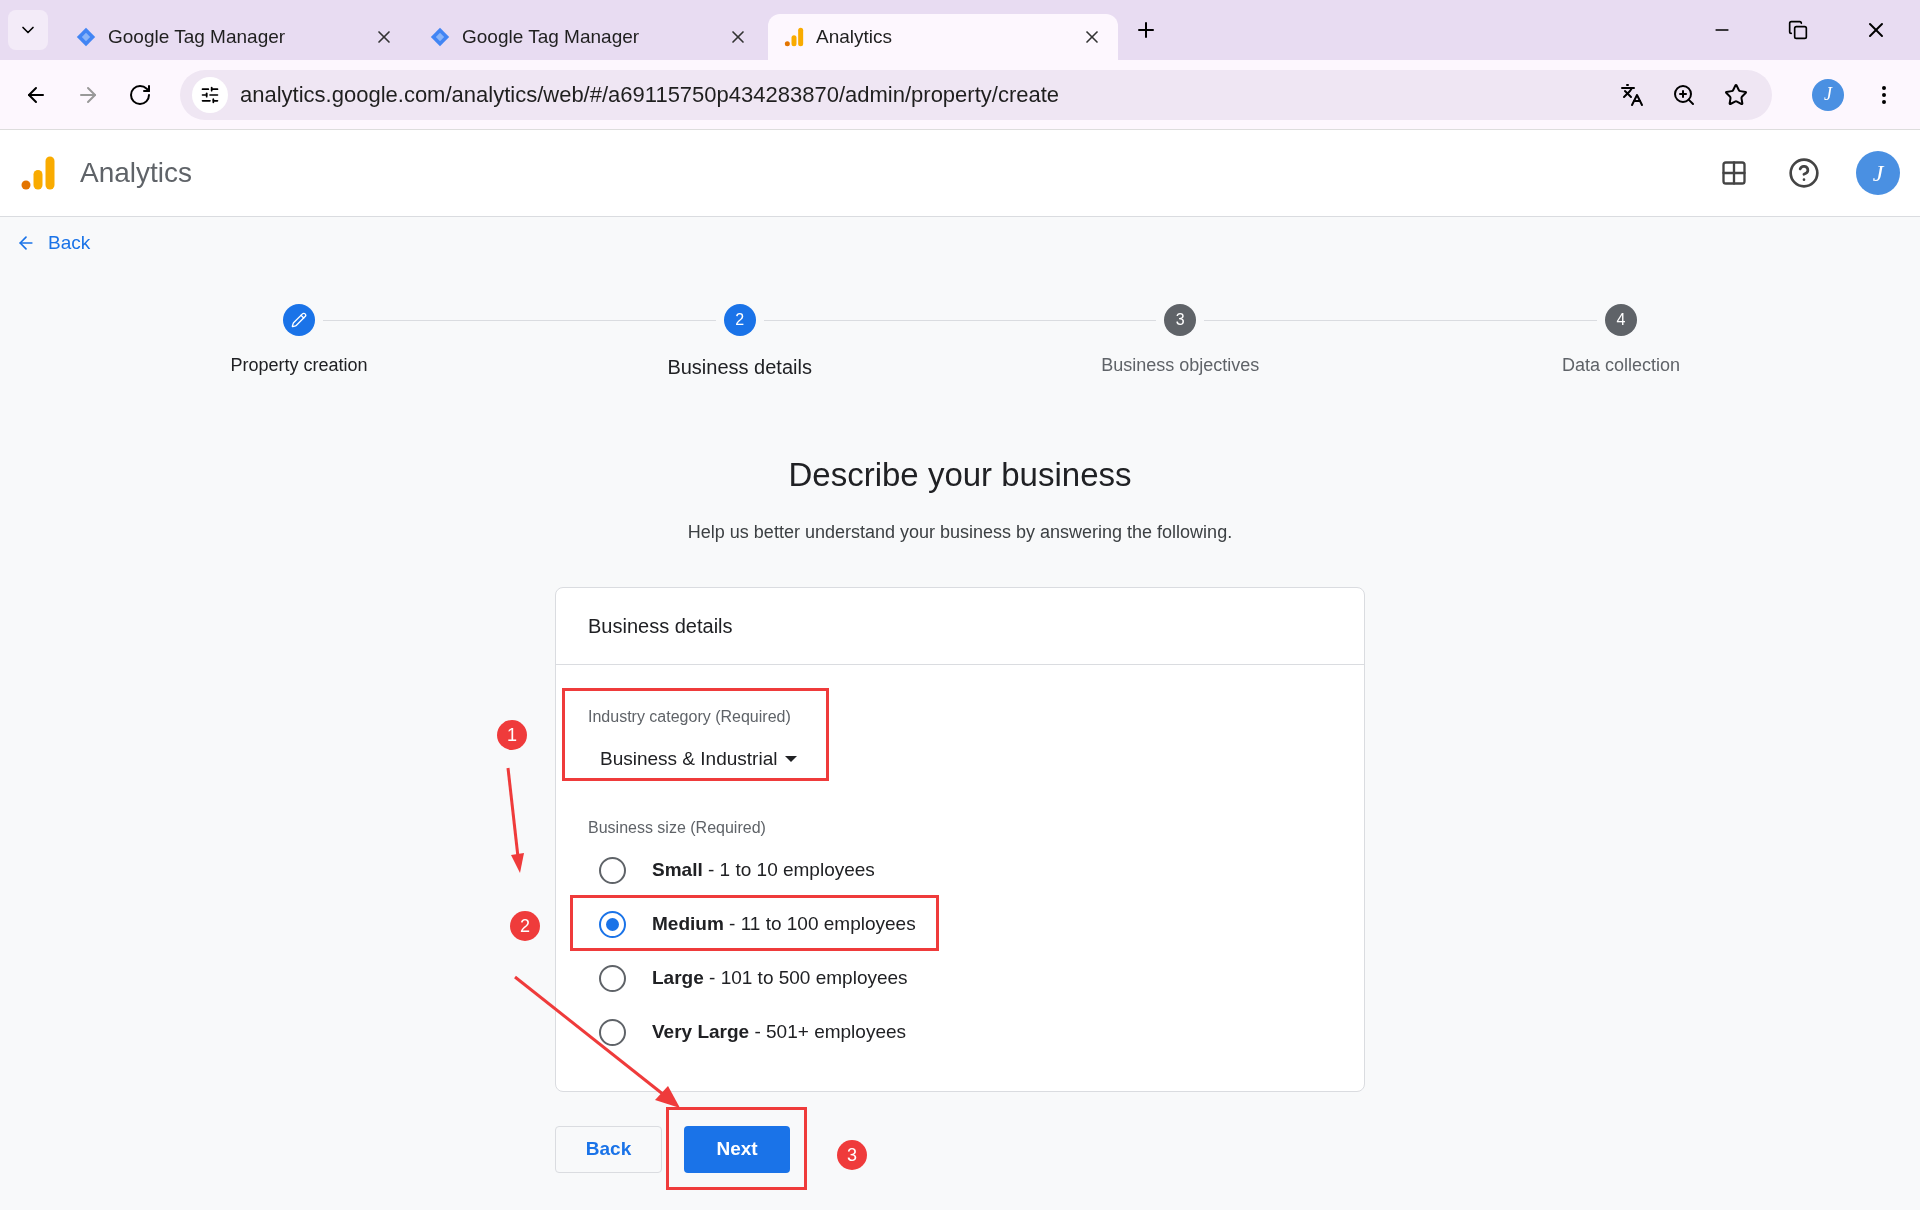  I want to click on address-bar: analytics.google.com/analytics/web/#/a69115750p434283870/admin/property/create, so click(976, 94).